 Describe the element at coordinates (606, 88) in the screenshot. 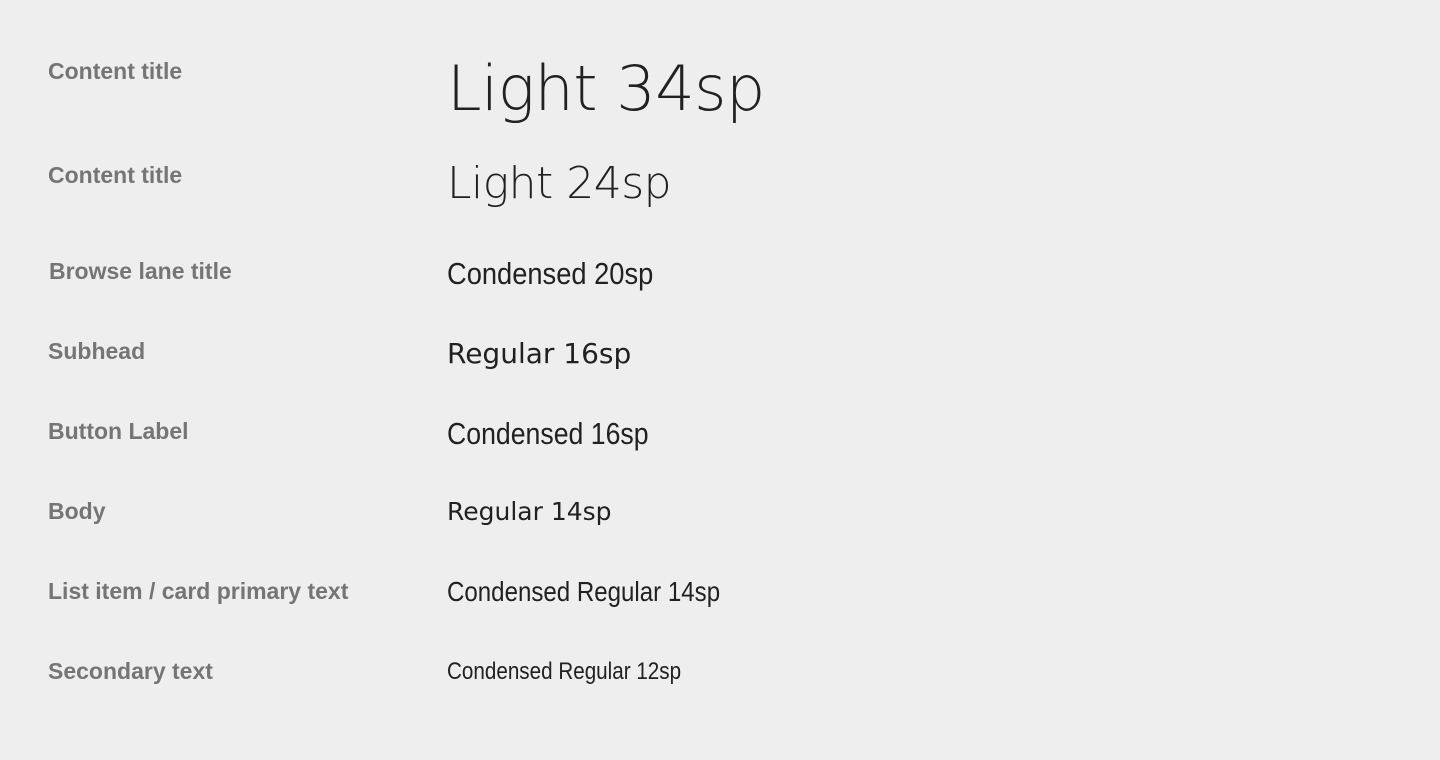

I see `type-sample: Light 34sp` at that location.